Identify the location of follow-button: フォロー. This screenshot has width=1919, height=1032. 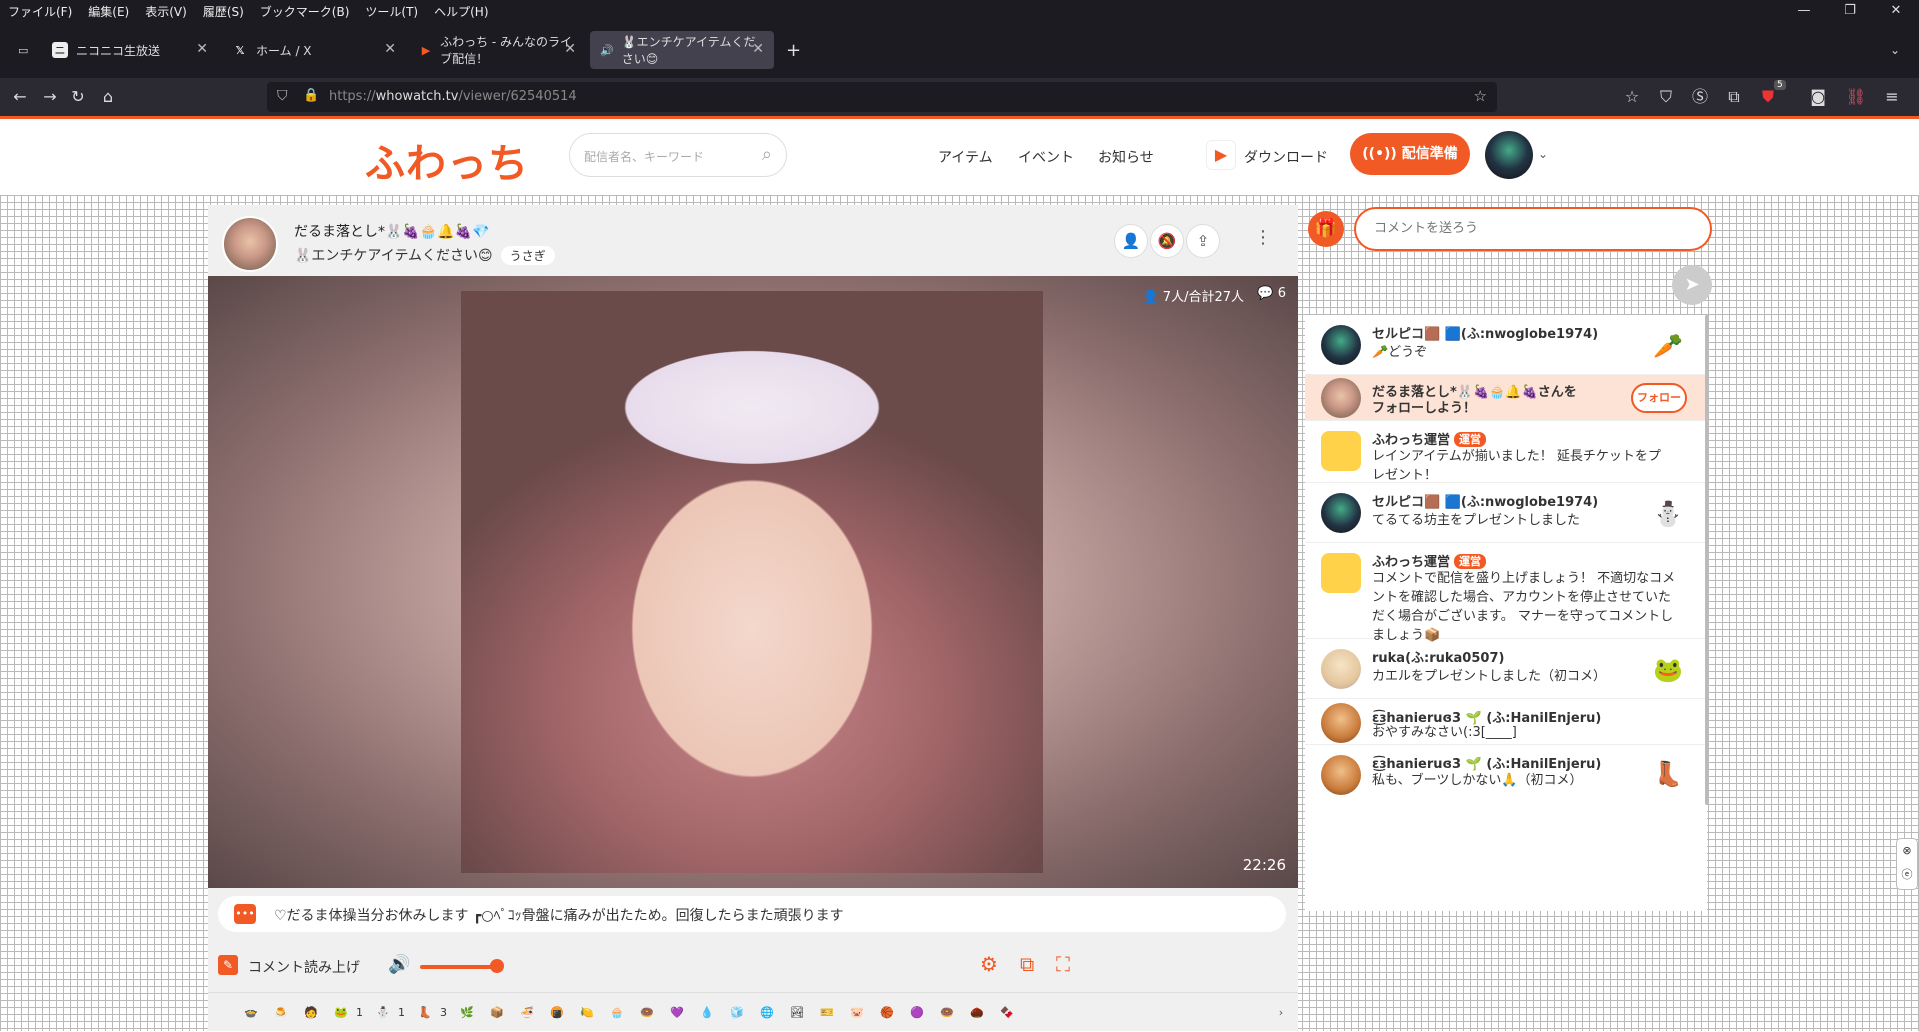
(1659, 398).